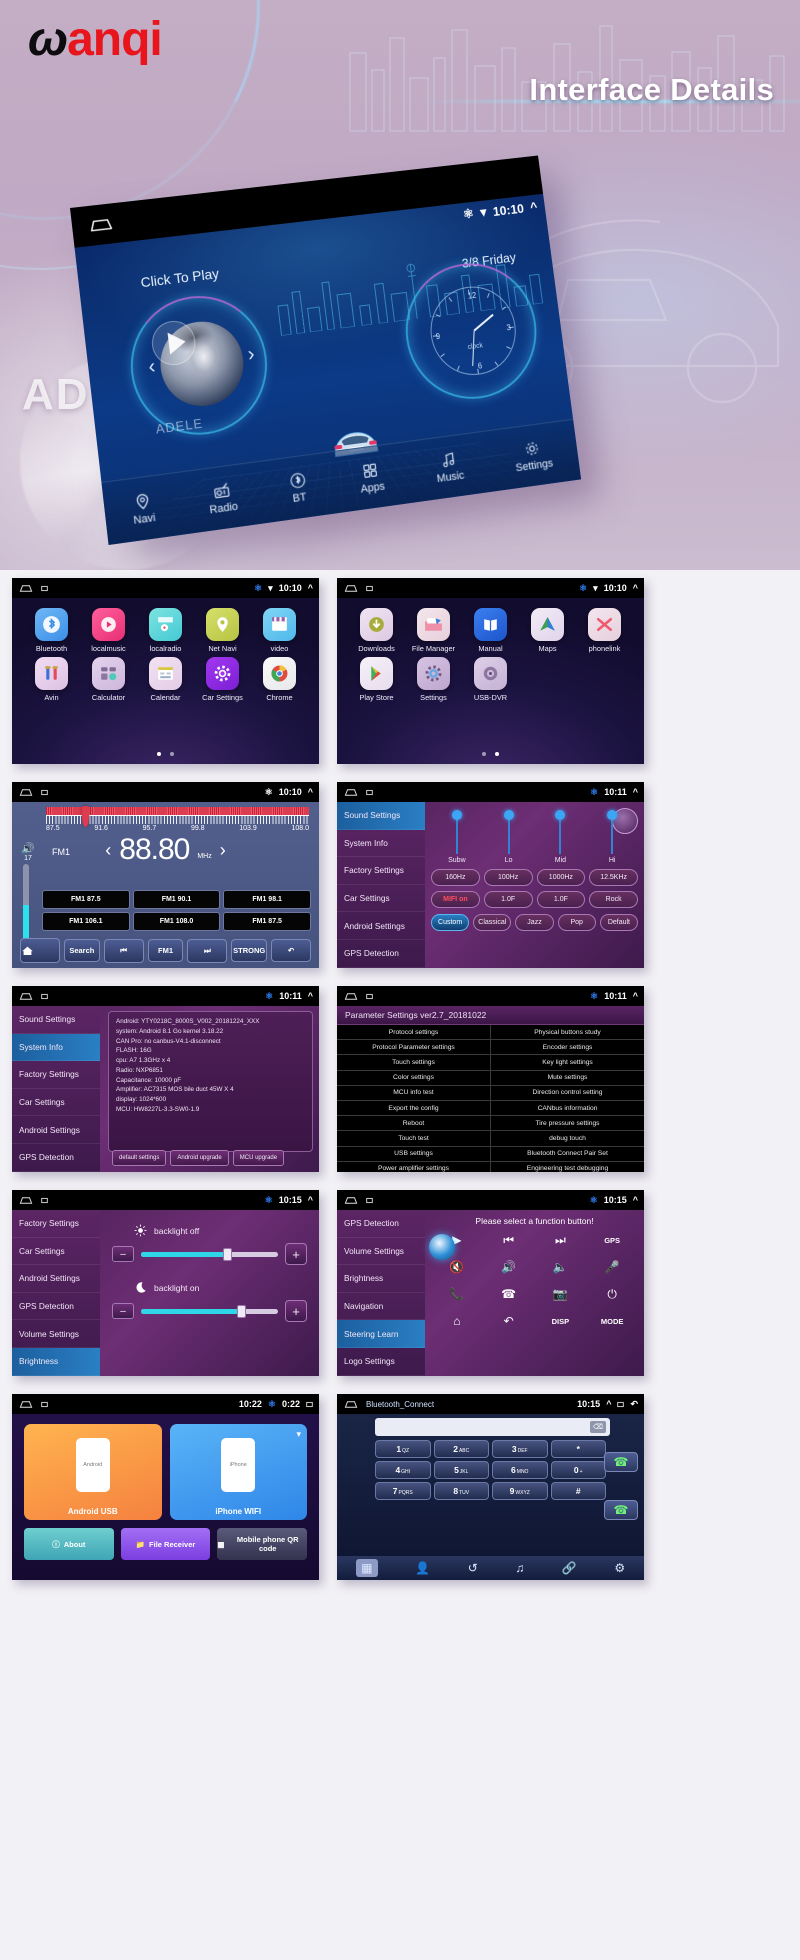  I want to click on gain-button: Rock, so click(613, 899).